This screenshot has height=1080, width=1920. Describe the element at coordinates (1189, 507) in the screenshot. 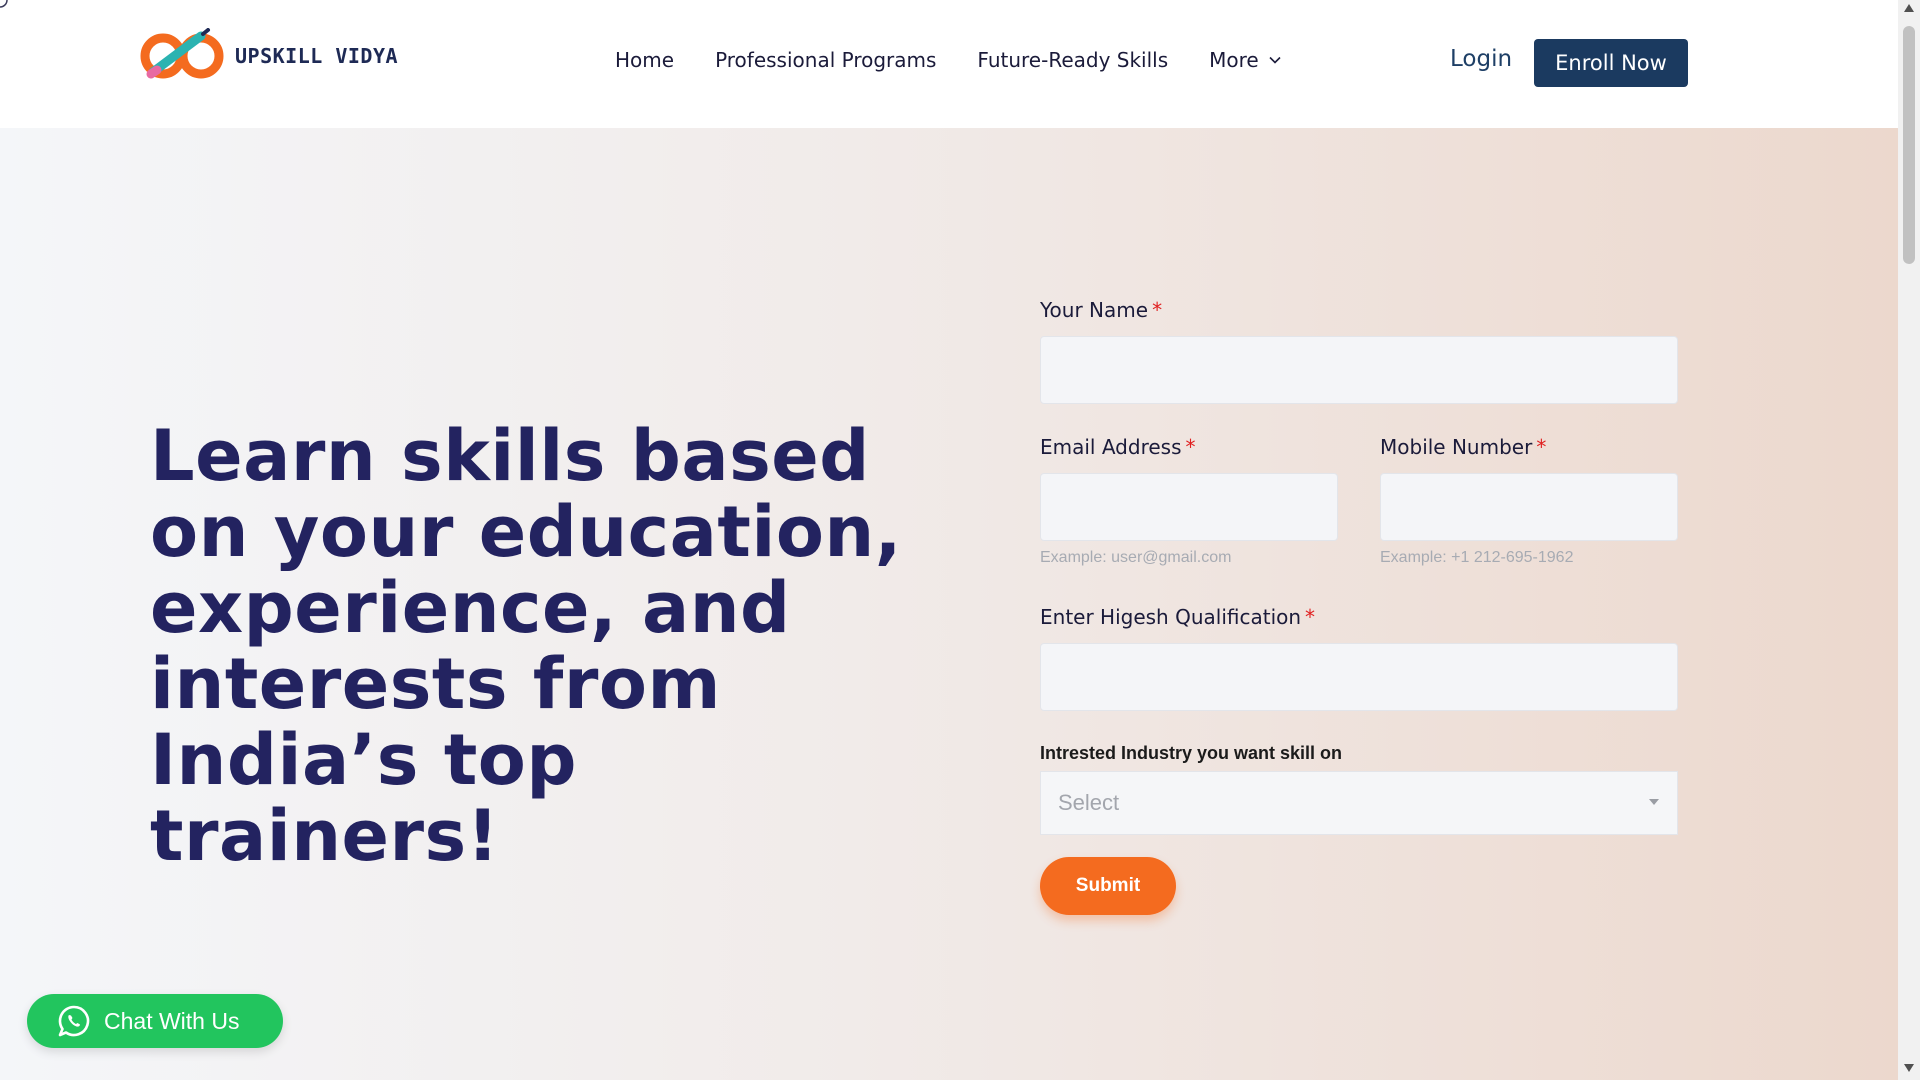

I see `email-input` at that location.